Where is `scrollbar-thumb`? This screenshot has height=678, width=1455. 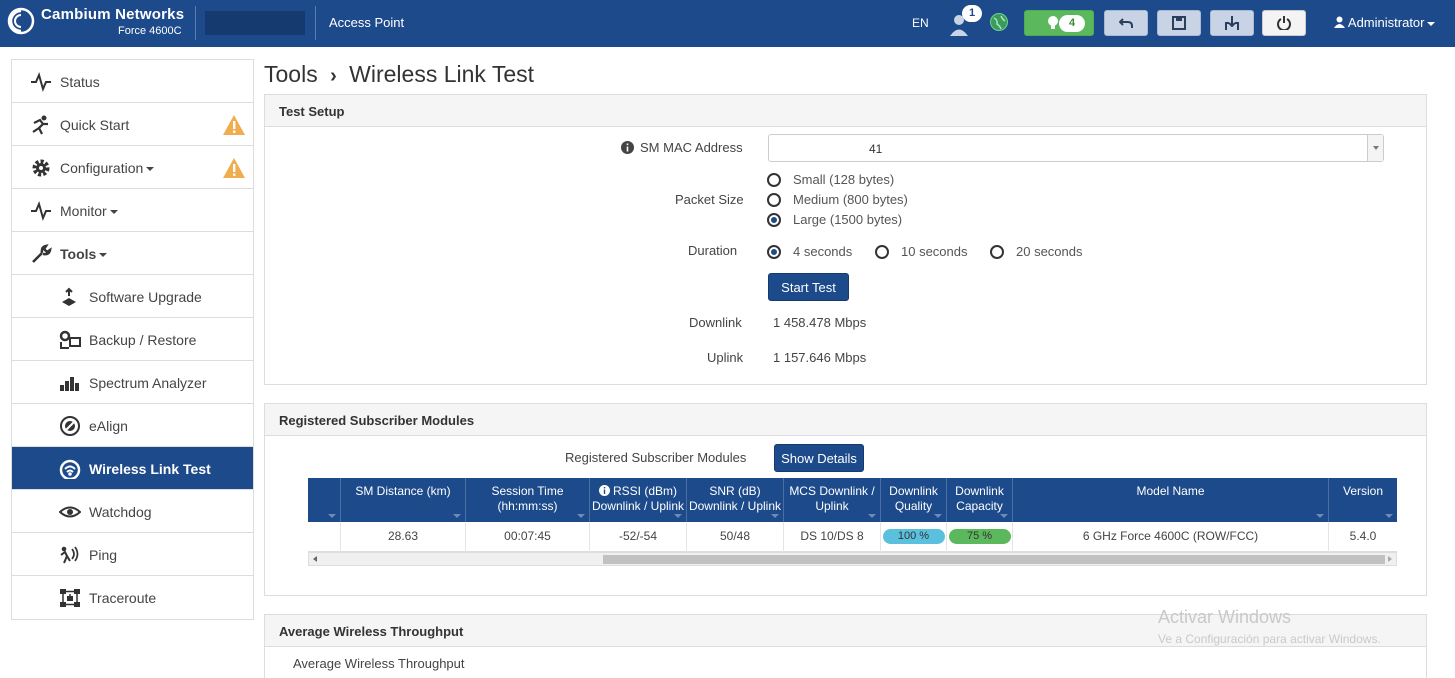
scrollbar-thumb is located at coordinates (994, 559).